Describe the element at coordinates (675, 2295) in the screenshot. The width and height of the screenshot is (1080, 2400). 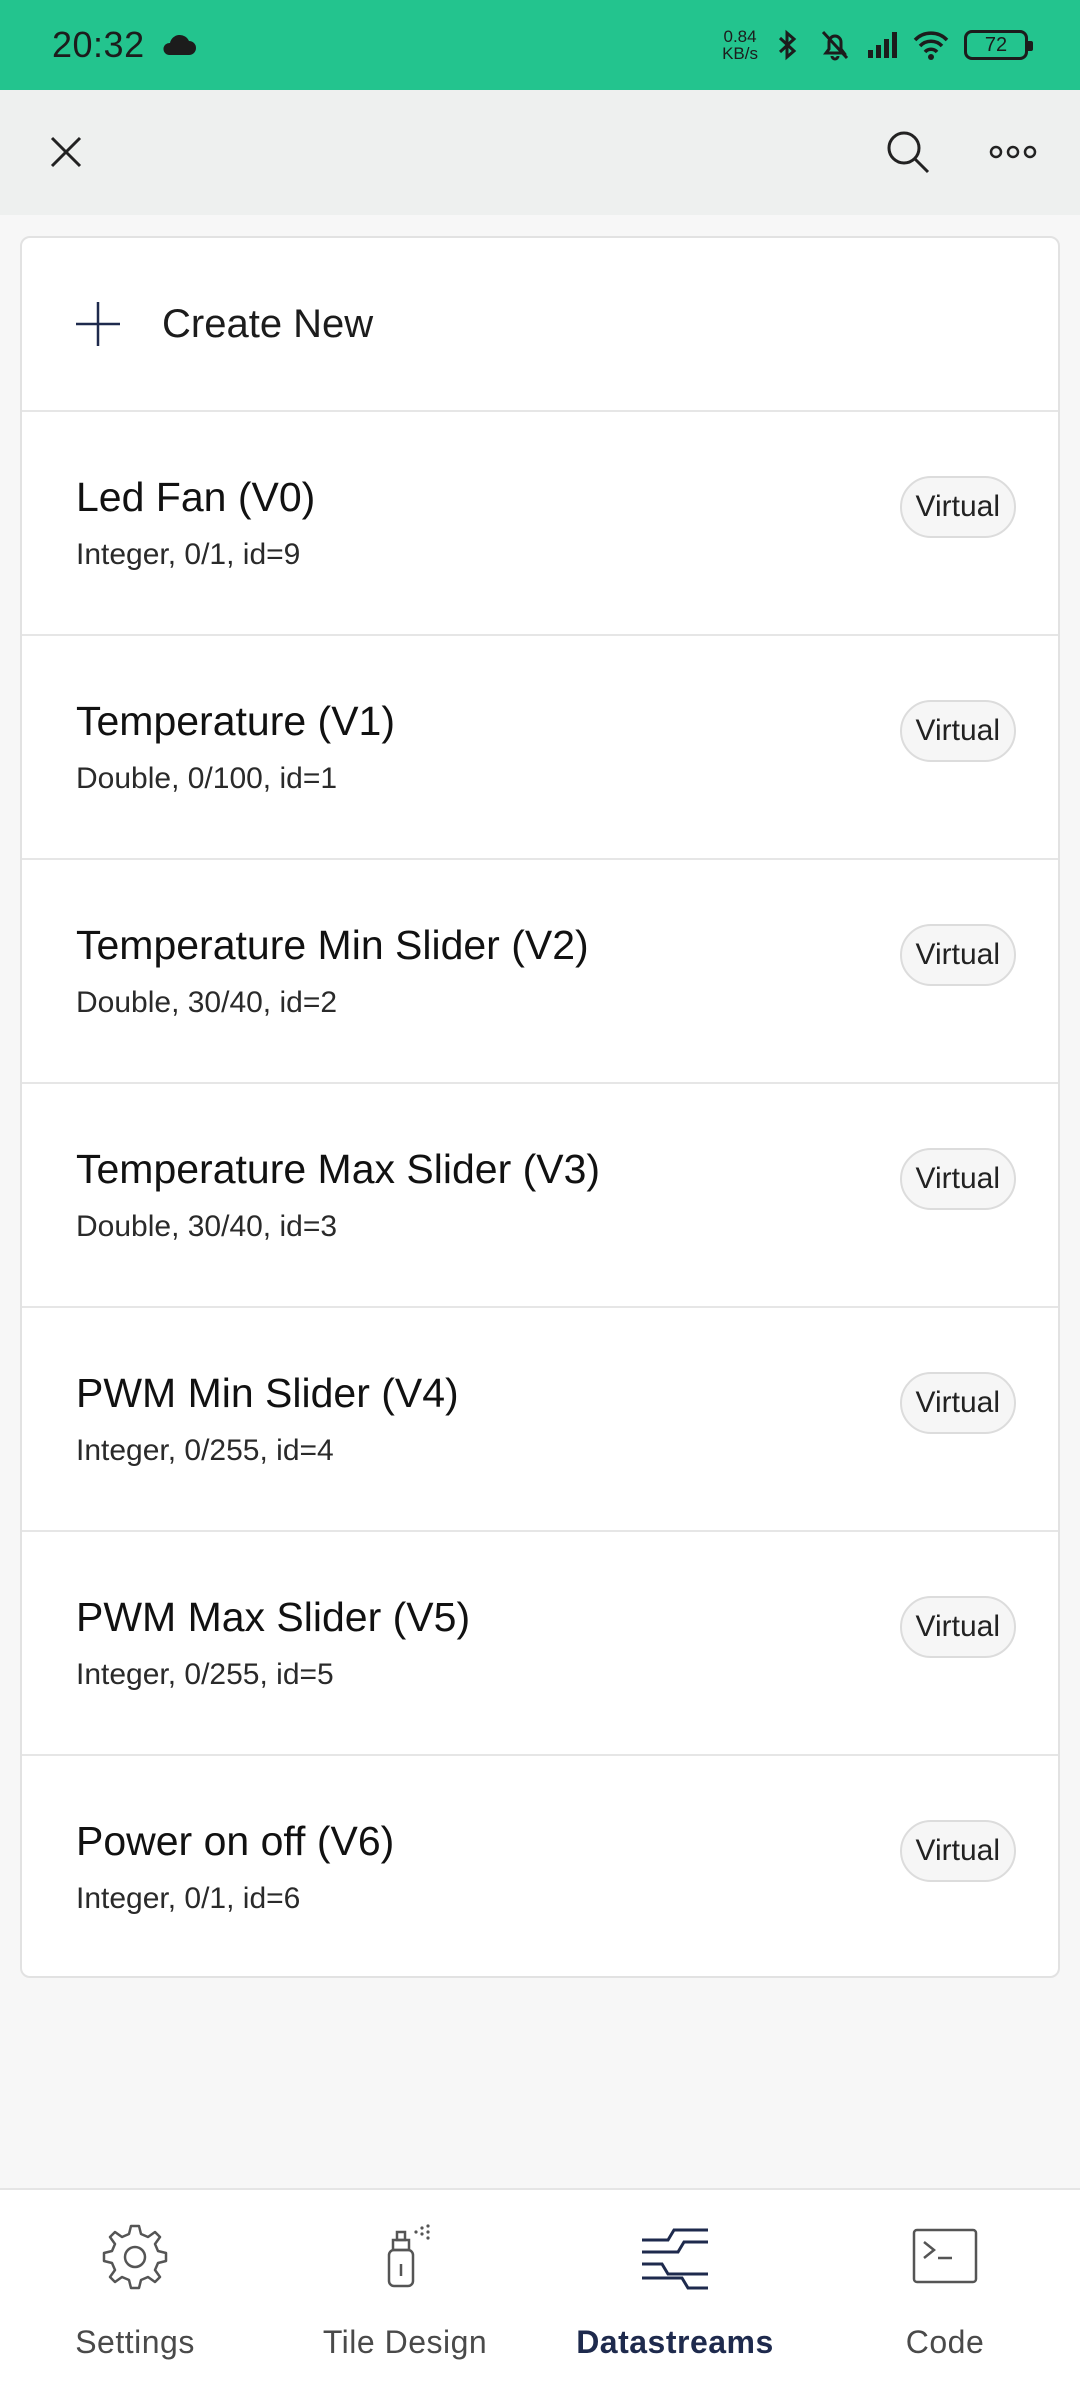
I see `nav-tab-datastreams: Datastreams` at that location.